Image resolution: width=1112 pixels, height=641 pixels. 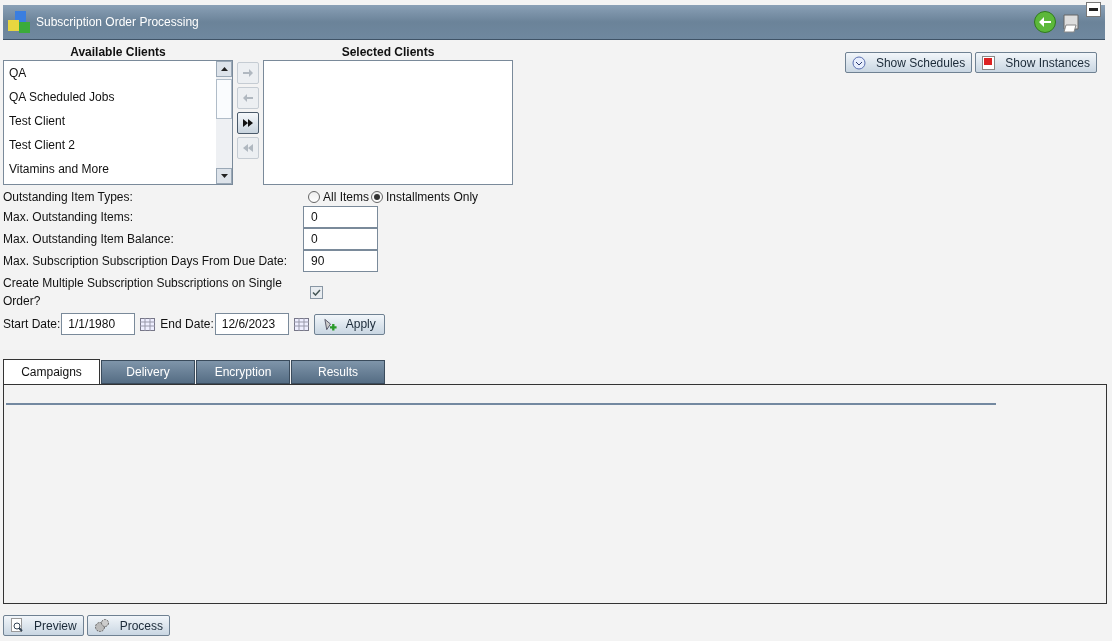 I want to click on tab: Delivery, so click(x=148, y=372).